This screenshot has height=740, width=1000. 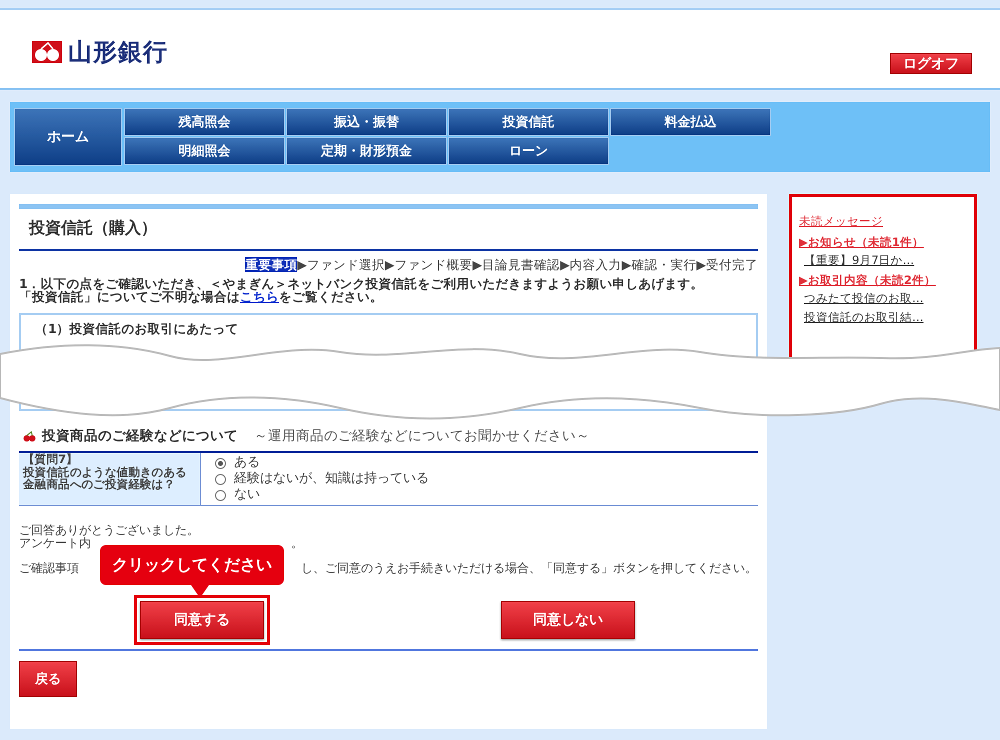 I want to click on nav-button: 投資信託, so click(x=528, y=122).